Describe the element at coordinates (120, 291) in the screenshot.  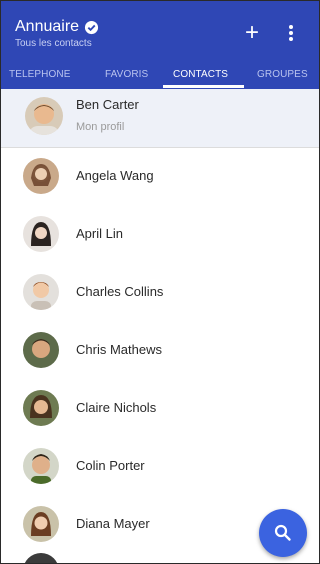
I see `contact-name: Charles Collins` at that location.